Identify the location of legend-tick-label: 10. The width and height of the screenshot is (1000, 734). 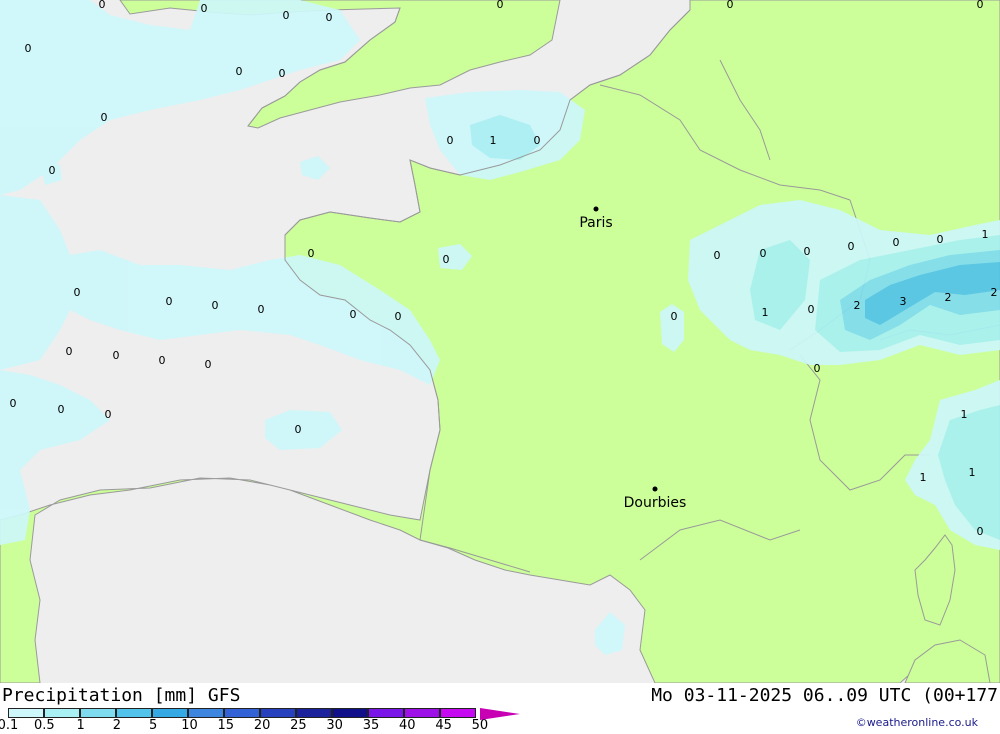
(189, 725).